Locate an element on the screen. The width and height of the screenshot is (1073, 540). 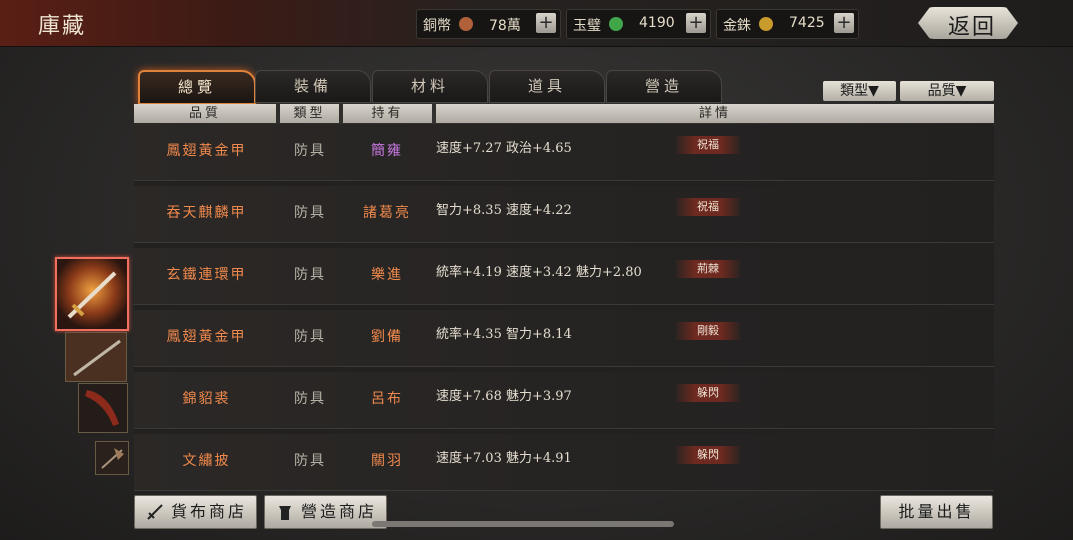
axe-icon is located at coordinates (112, 458).